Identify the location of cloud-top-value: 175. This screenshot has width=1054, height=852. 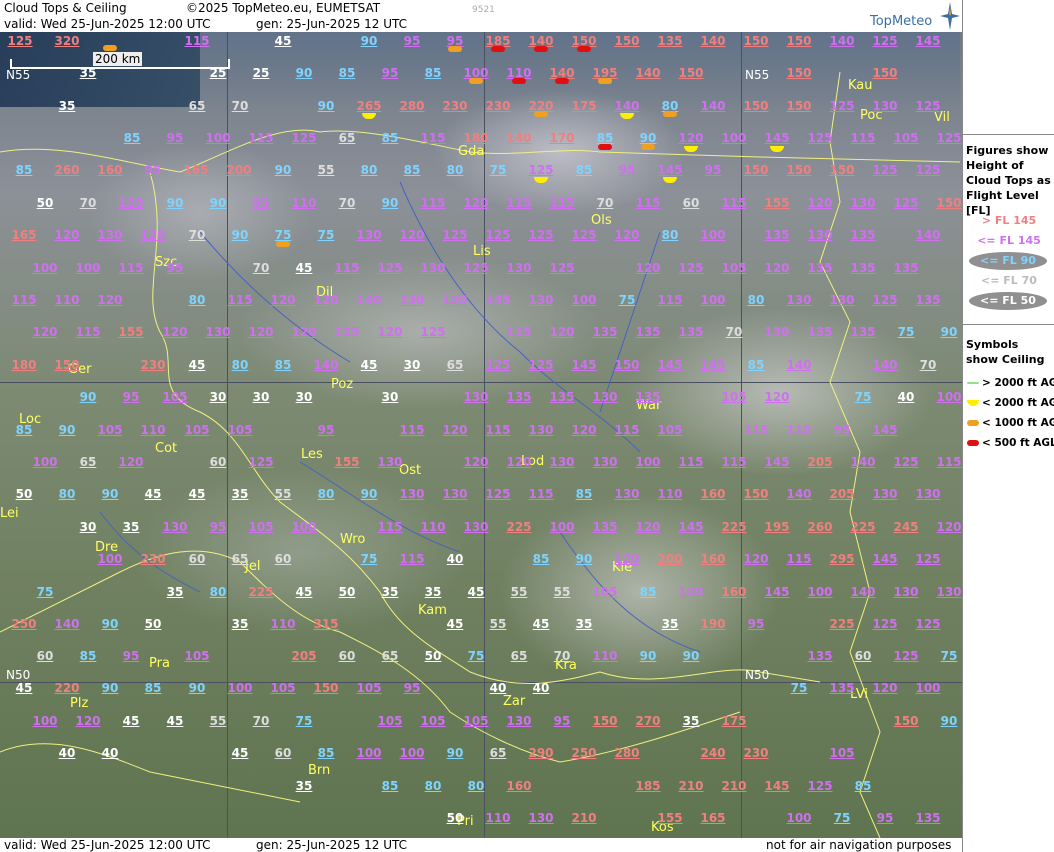
(584, 106).